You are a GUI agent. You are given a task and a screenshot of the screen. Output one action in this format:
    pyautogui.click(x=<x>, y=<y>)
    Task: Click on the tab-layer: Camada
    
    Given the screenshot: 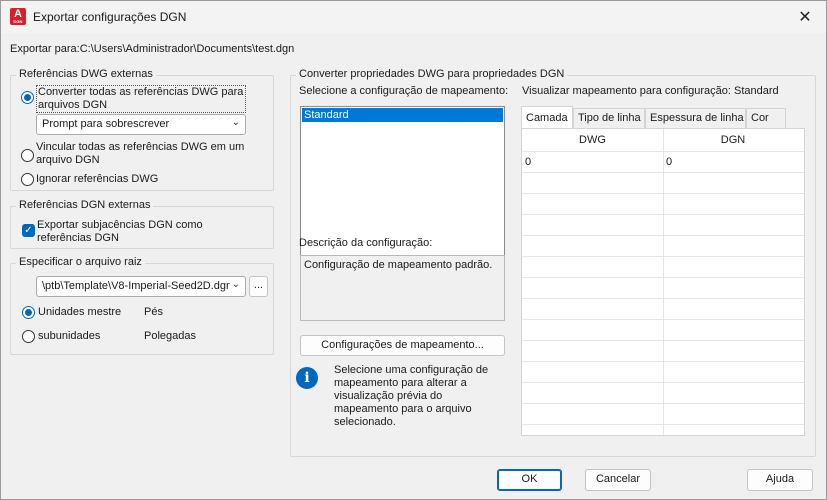 What is the action you would take?
    pyautogui.click(x=547, y=117)
    